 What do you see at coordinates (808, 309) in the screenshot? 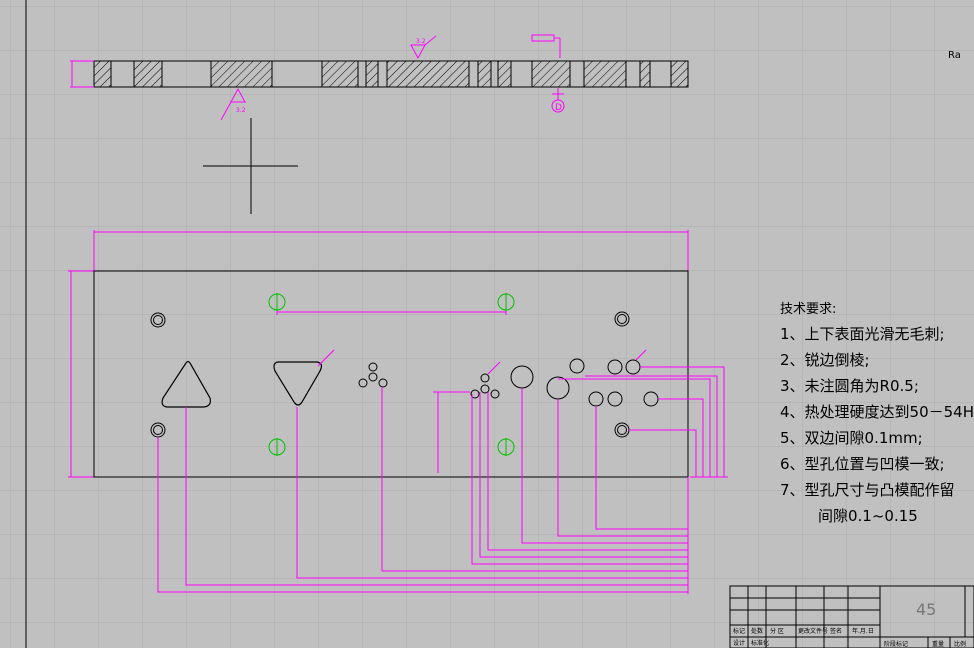
I see `tech-req-title: 技术要求:` at bounding box center [808, 309].